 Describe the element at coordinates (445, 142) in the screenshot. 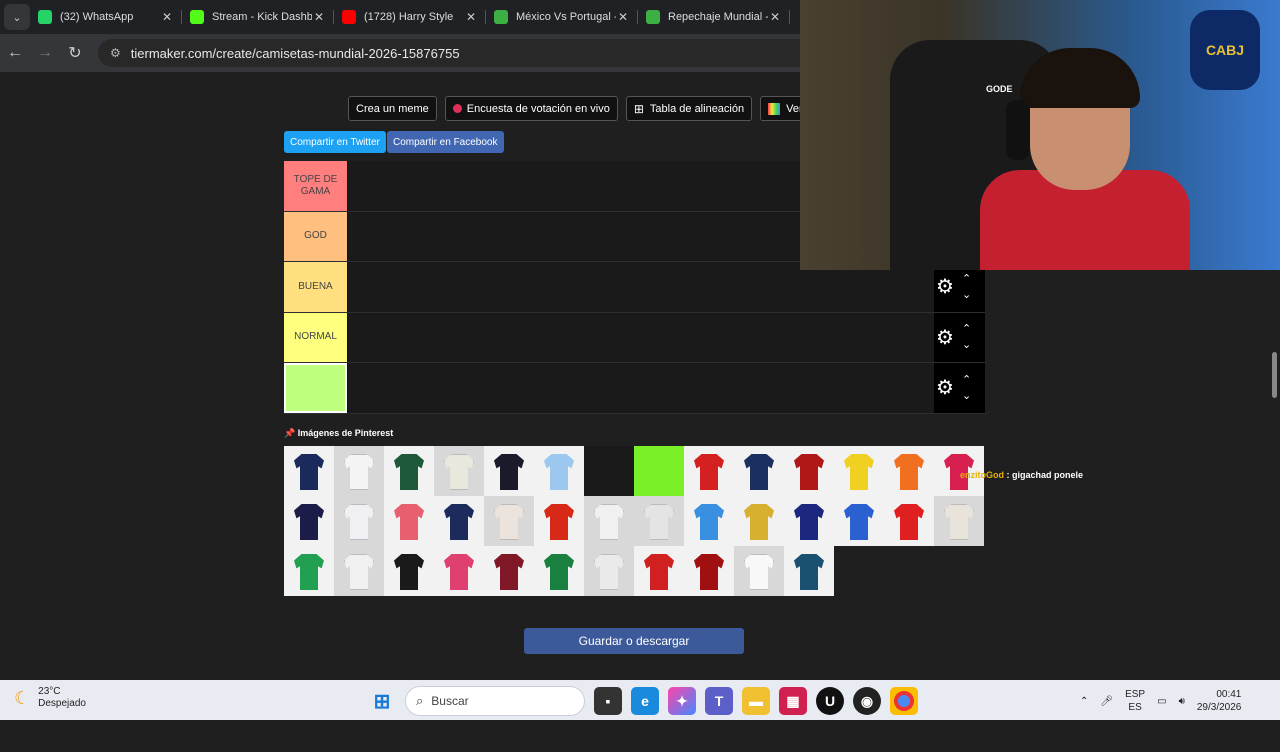

I see `share-facebook-button: Compartir en Facebook` at that location.